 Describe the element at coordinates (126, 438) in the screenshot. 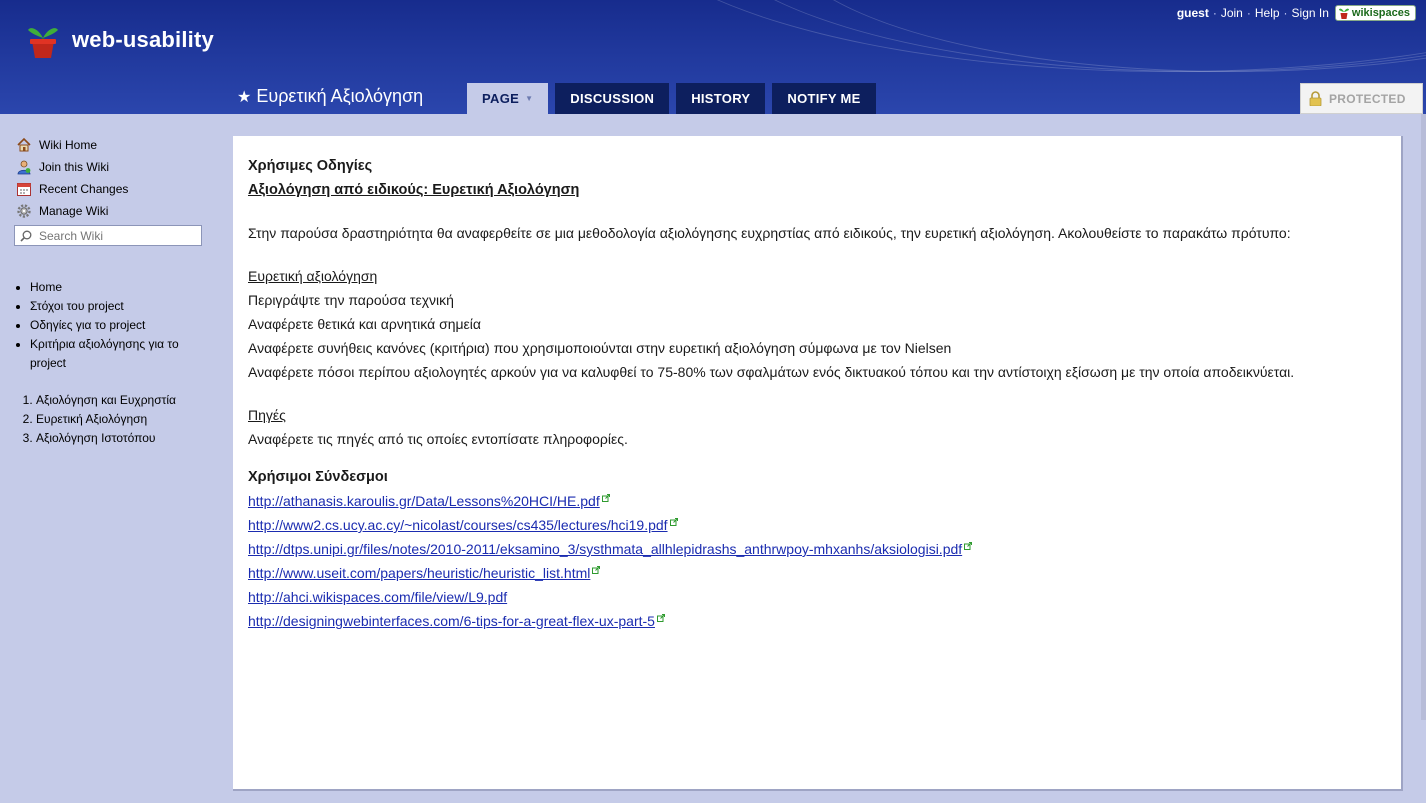

I see `sidebar-numbered-item: Αξιολόγηση Ιστοτόπου` at that location.